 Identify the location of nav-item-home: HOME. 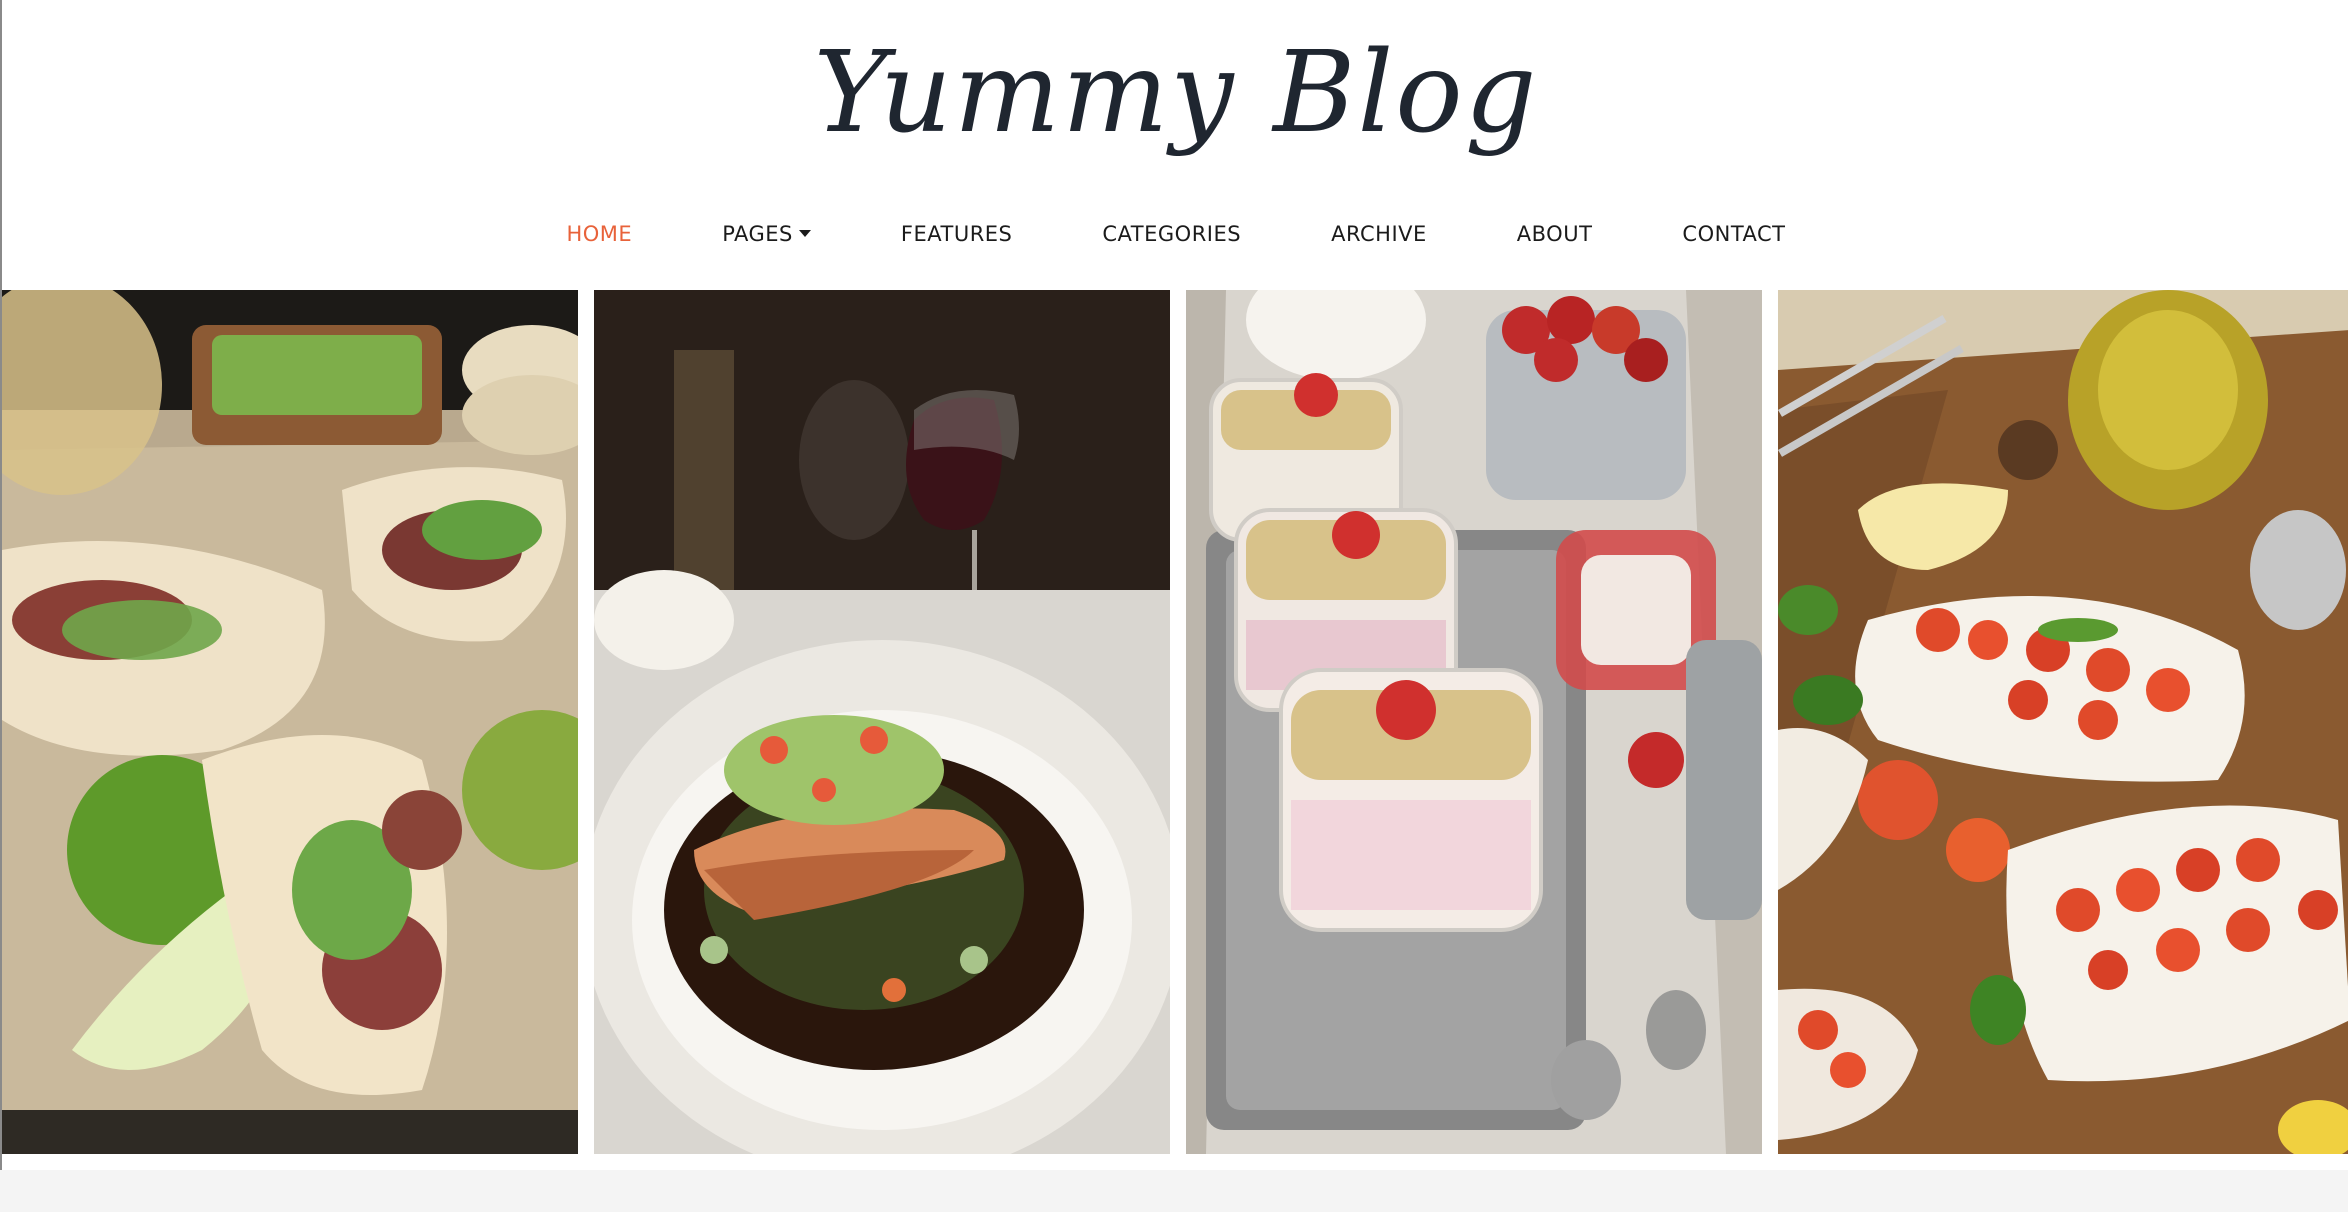
(599, 234).